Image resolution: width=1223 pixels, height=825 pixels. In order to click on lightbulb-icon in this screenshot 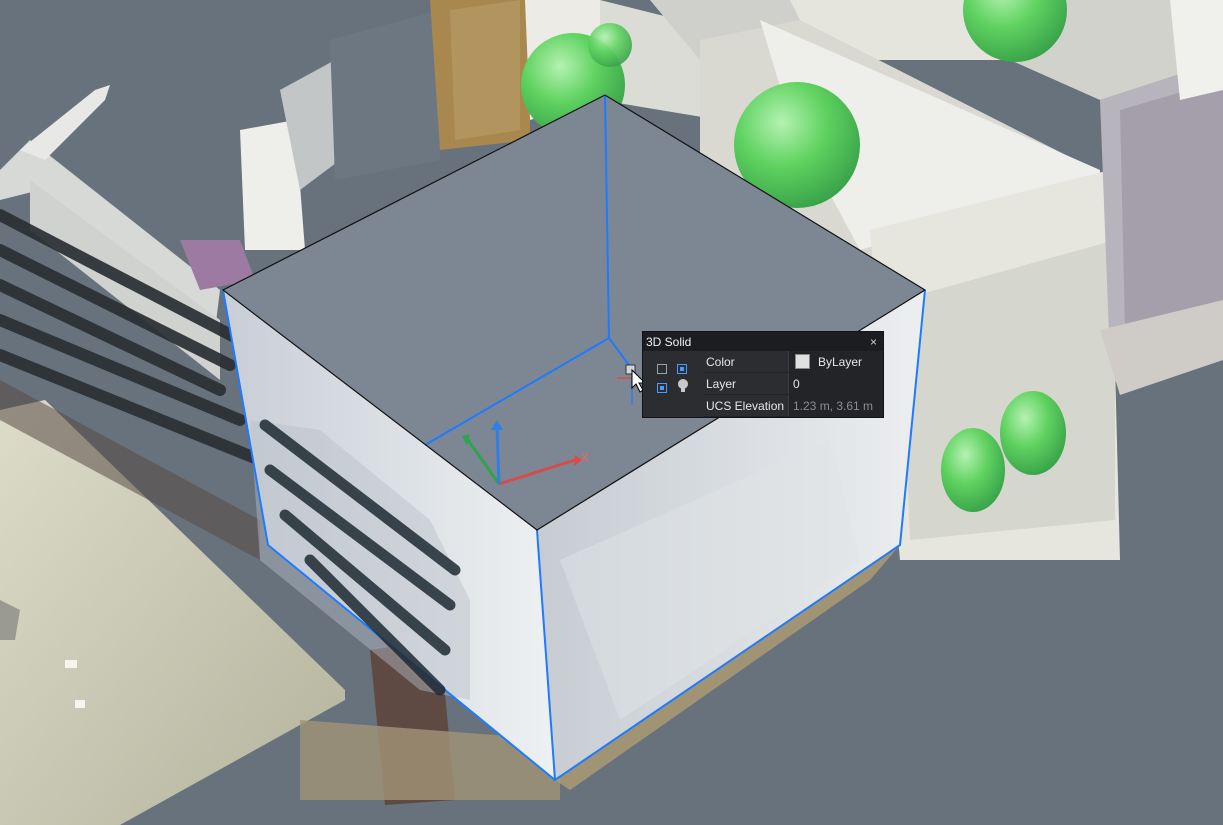, I will do `click(683, 386)`.